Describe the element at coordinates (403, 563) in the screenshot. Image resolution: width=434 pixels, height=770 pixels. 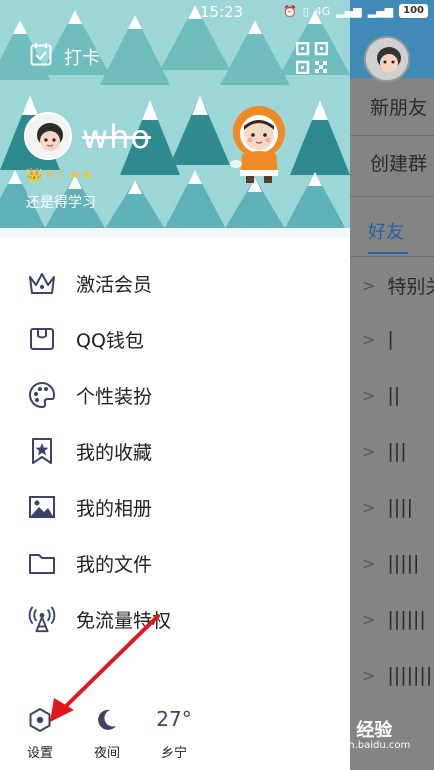
I see `friend-group-label: |||||` at that location.